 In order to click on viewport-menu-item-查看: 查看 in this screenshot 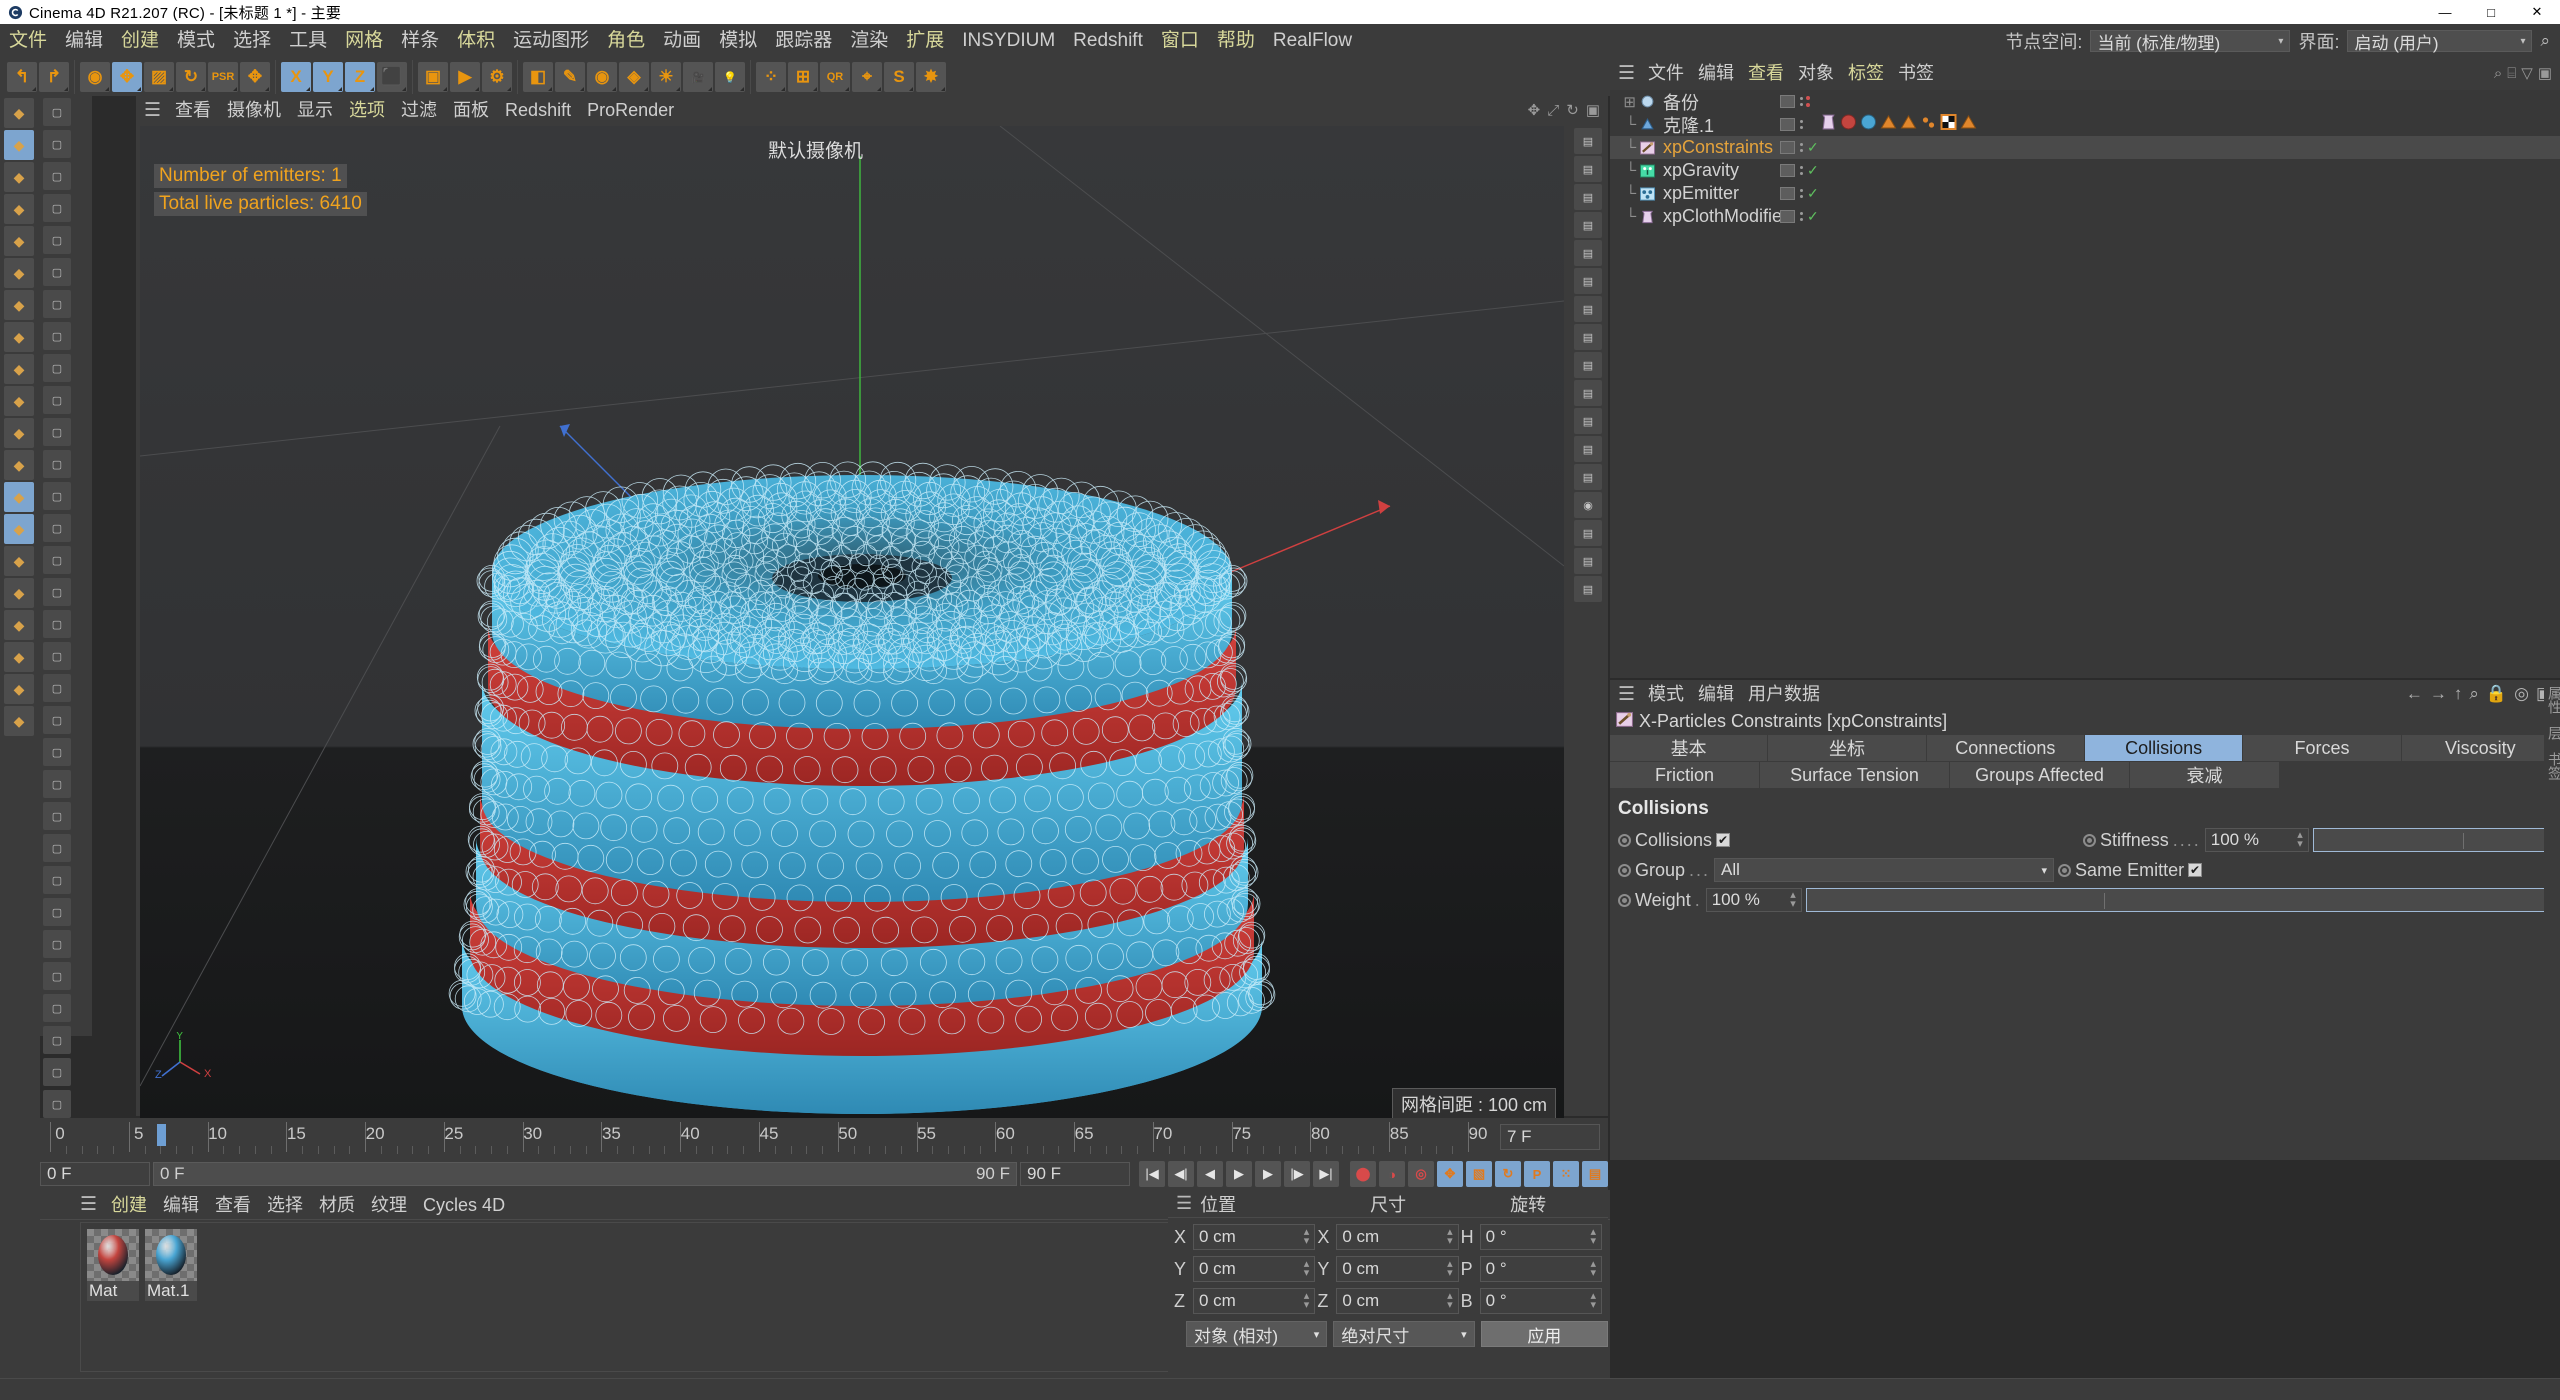, I will do `click(193, 110)`.